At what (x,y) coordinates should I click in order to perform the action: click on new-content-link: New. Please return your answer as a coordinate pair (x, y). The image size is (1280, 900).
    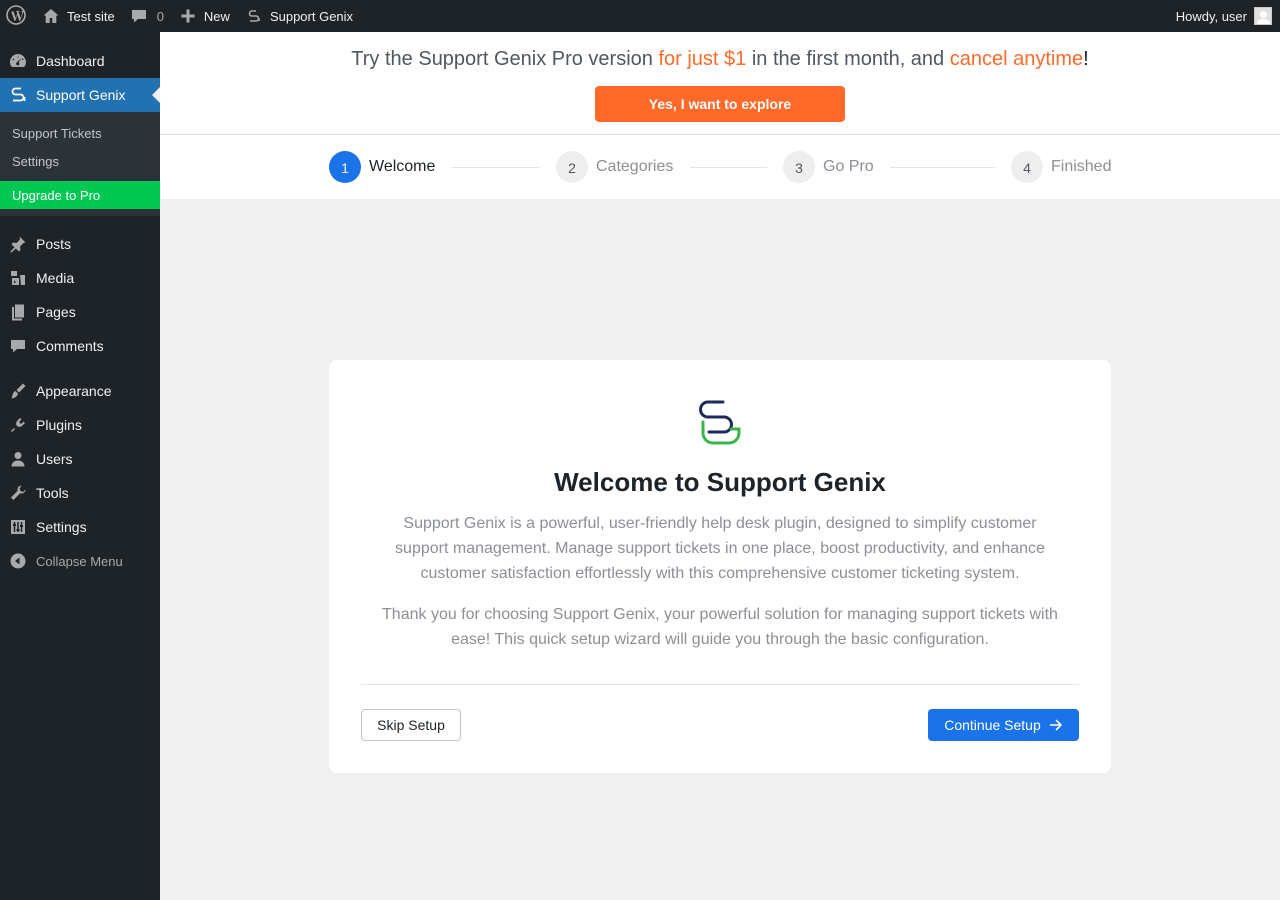
    Looking at the image, I should click on (204, 16).